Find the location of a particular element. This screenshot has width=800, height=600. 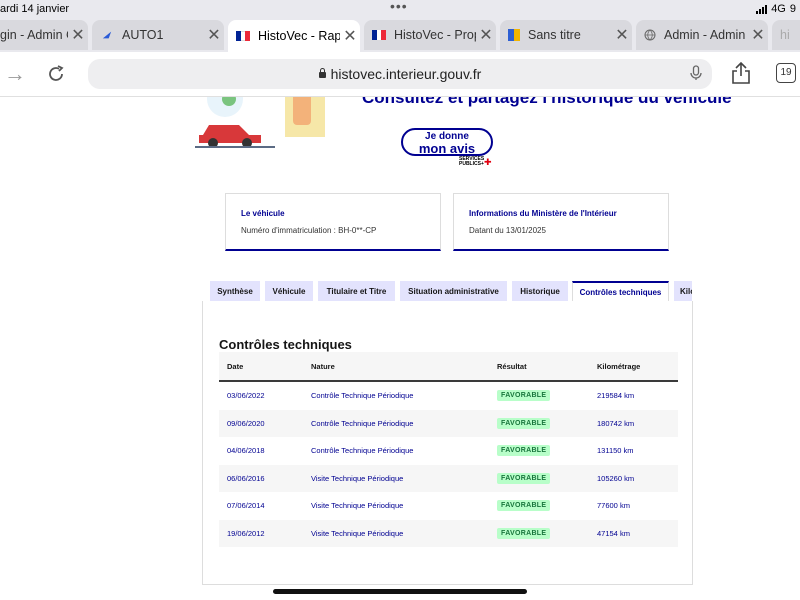

lock-icon is located at coordinates (322, 73).